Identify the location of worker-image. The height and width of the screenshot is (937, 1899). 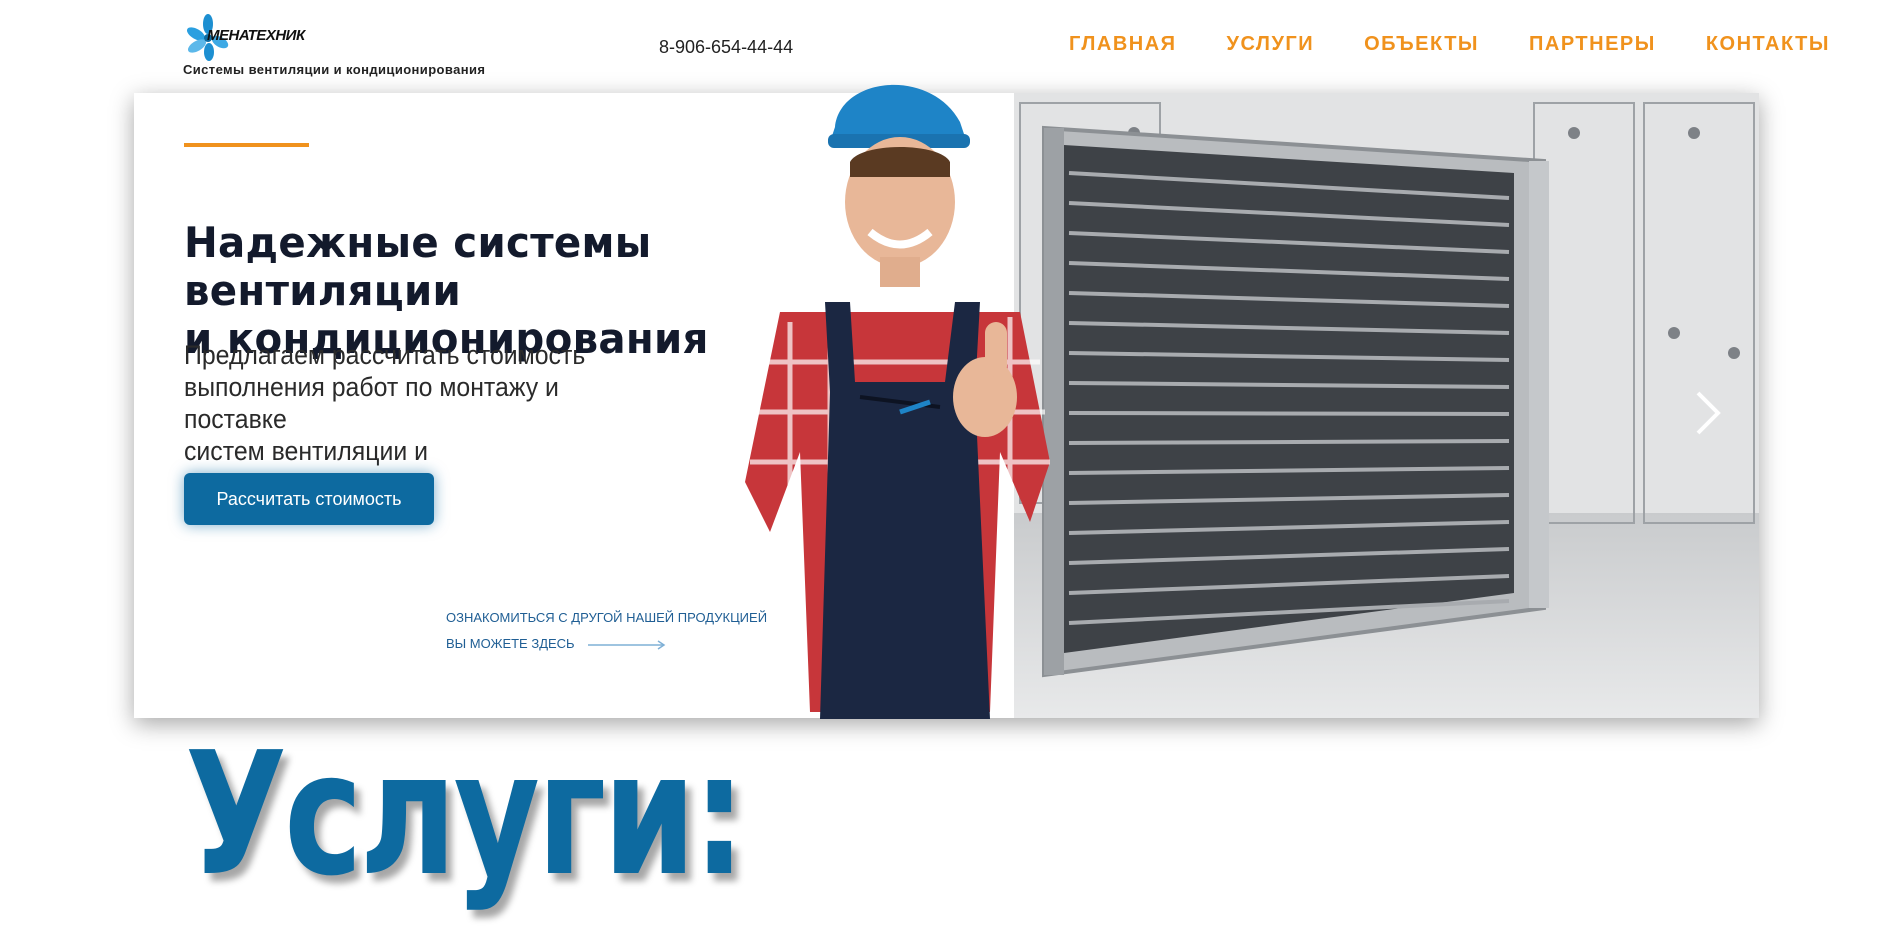
(897, 401).